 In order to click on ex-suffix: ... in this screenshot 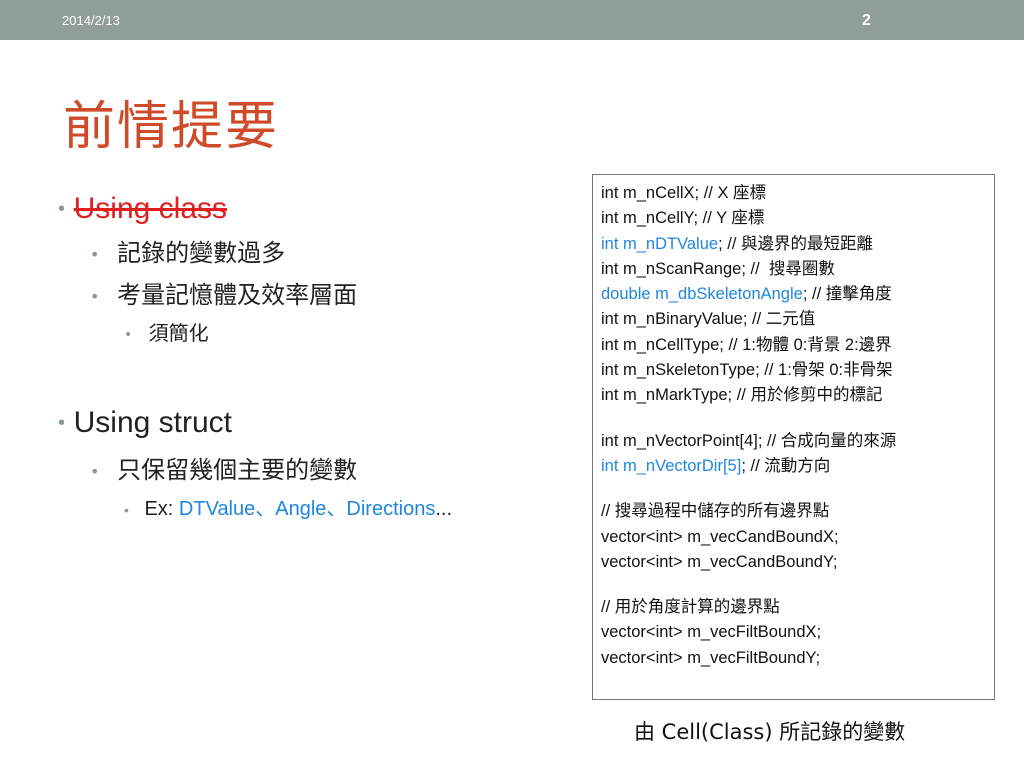, I will do `click(443, 509)`.